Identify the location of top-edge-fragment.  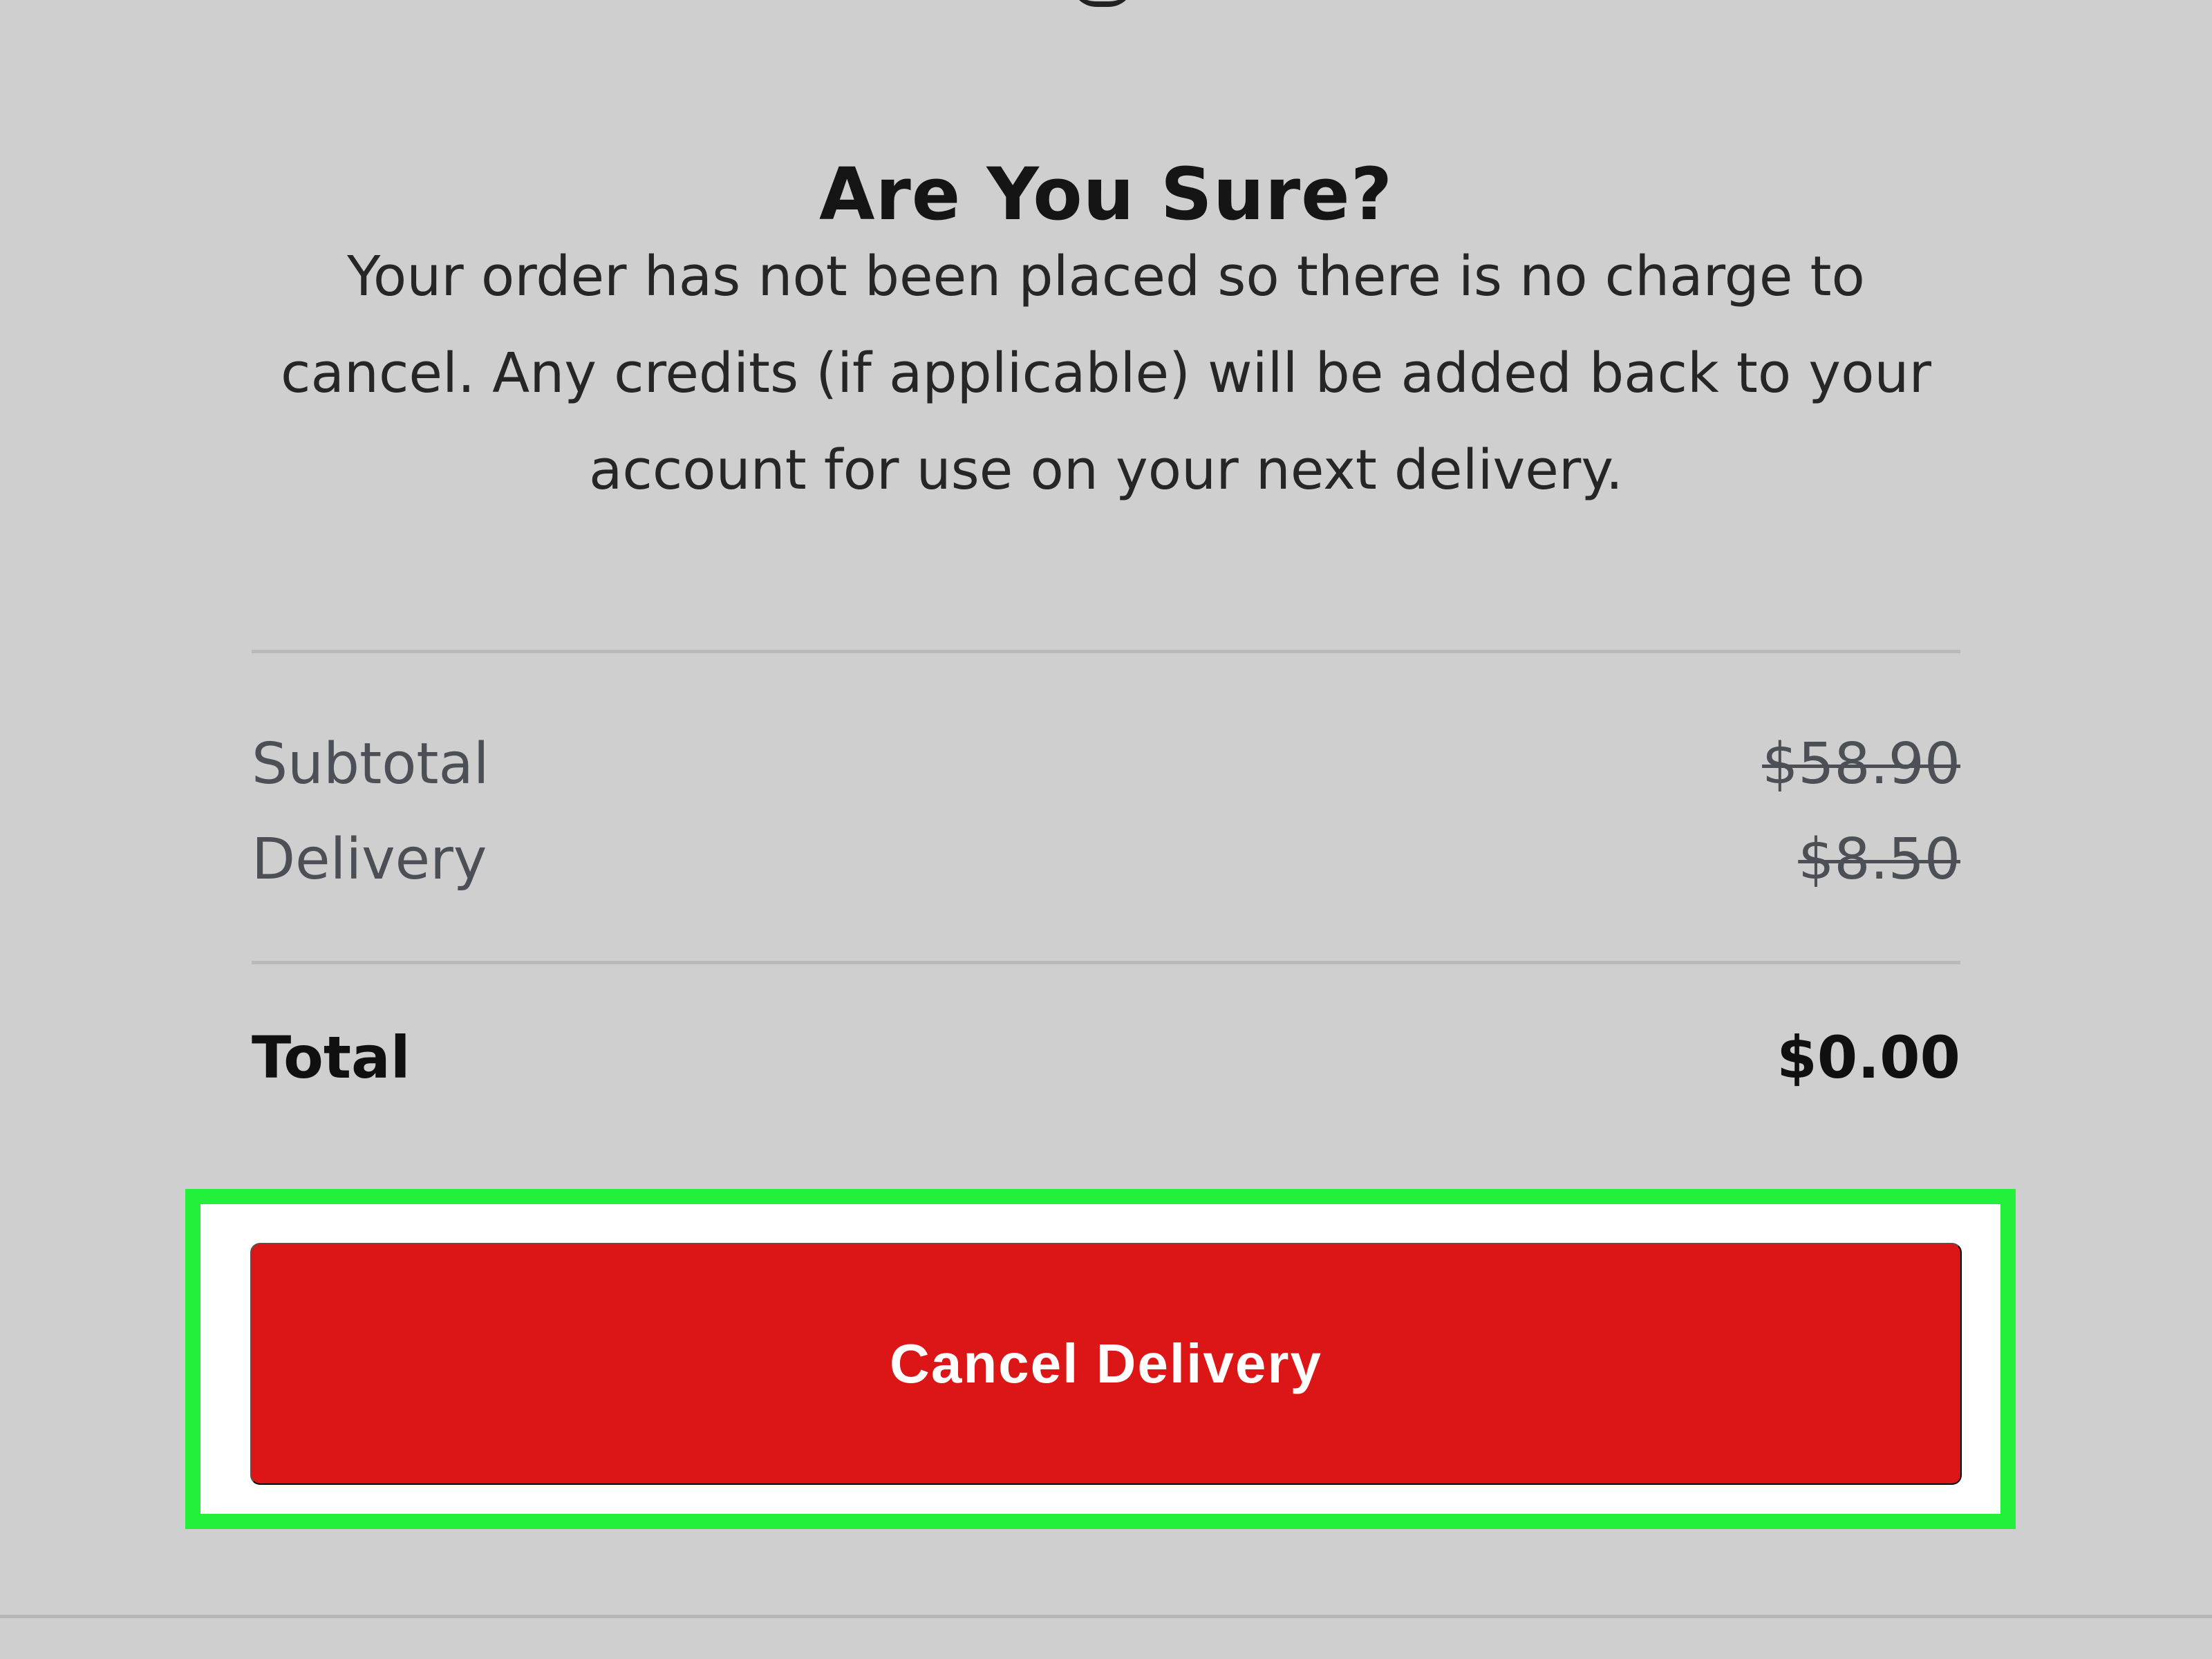
(1102, 4).